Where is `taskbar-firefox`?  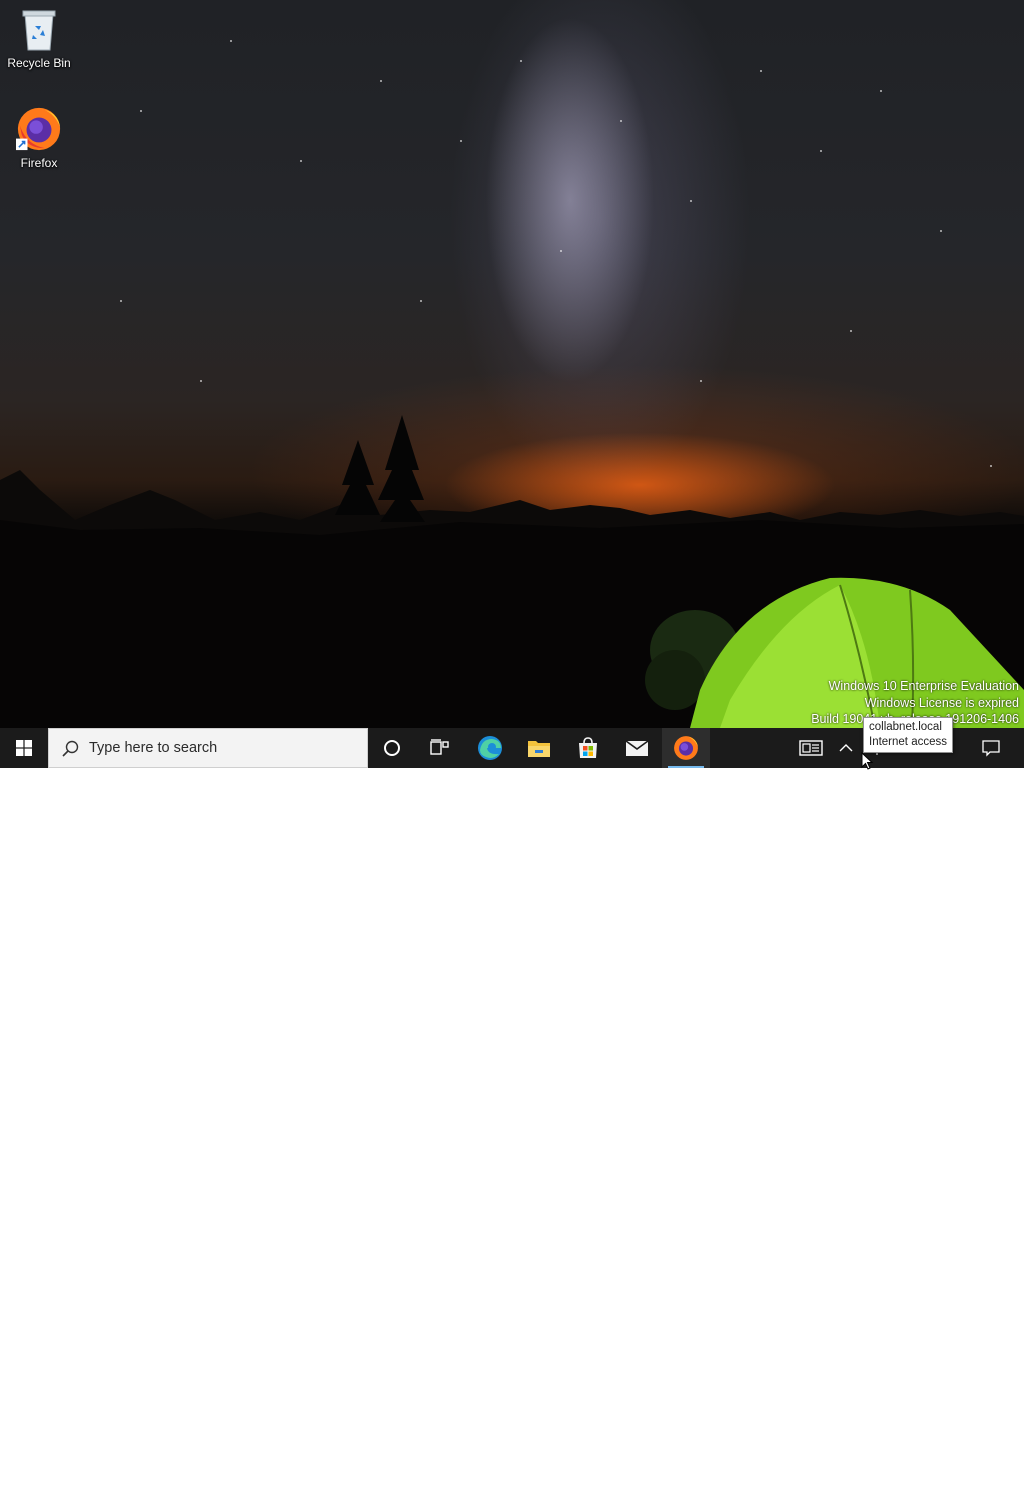
taskbar-firefox is located at coordinates (686, 748).